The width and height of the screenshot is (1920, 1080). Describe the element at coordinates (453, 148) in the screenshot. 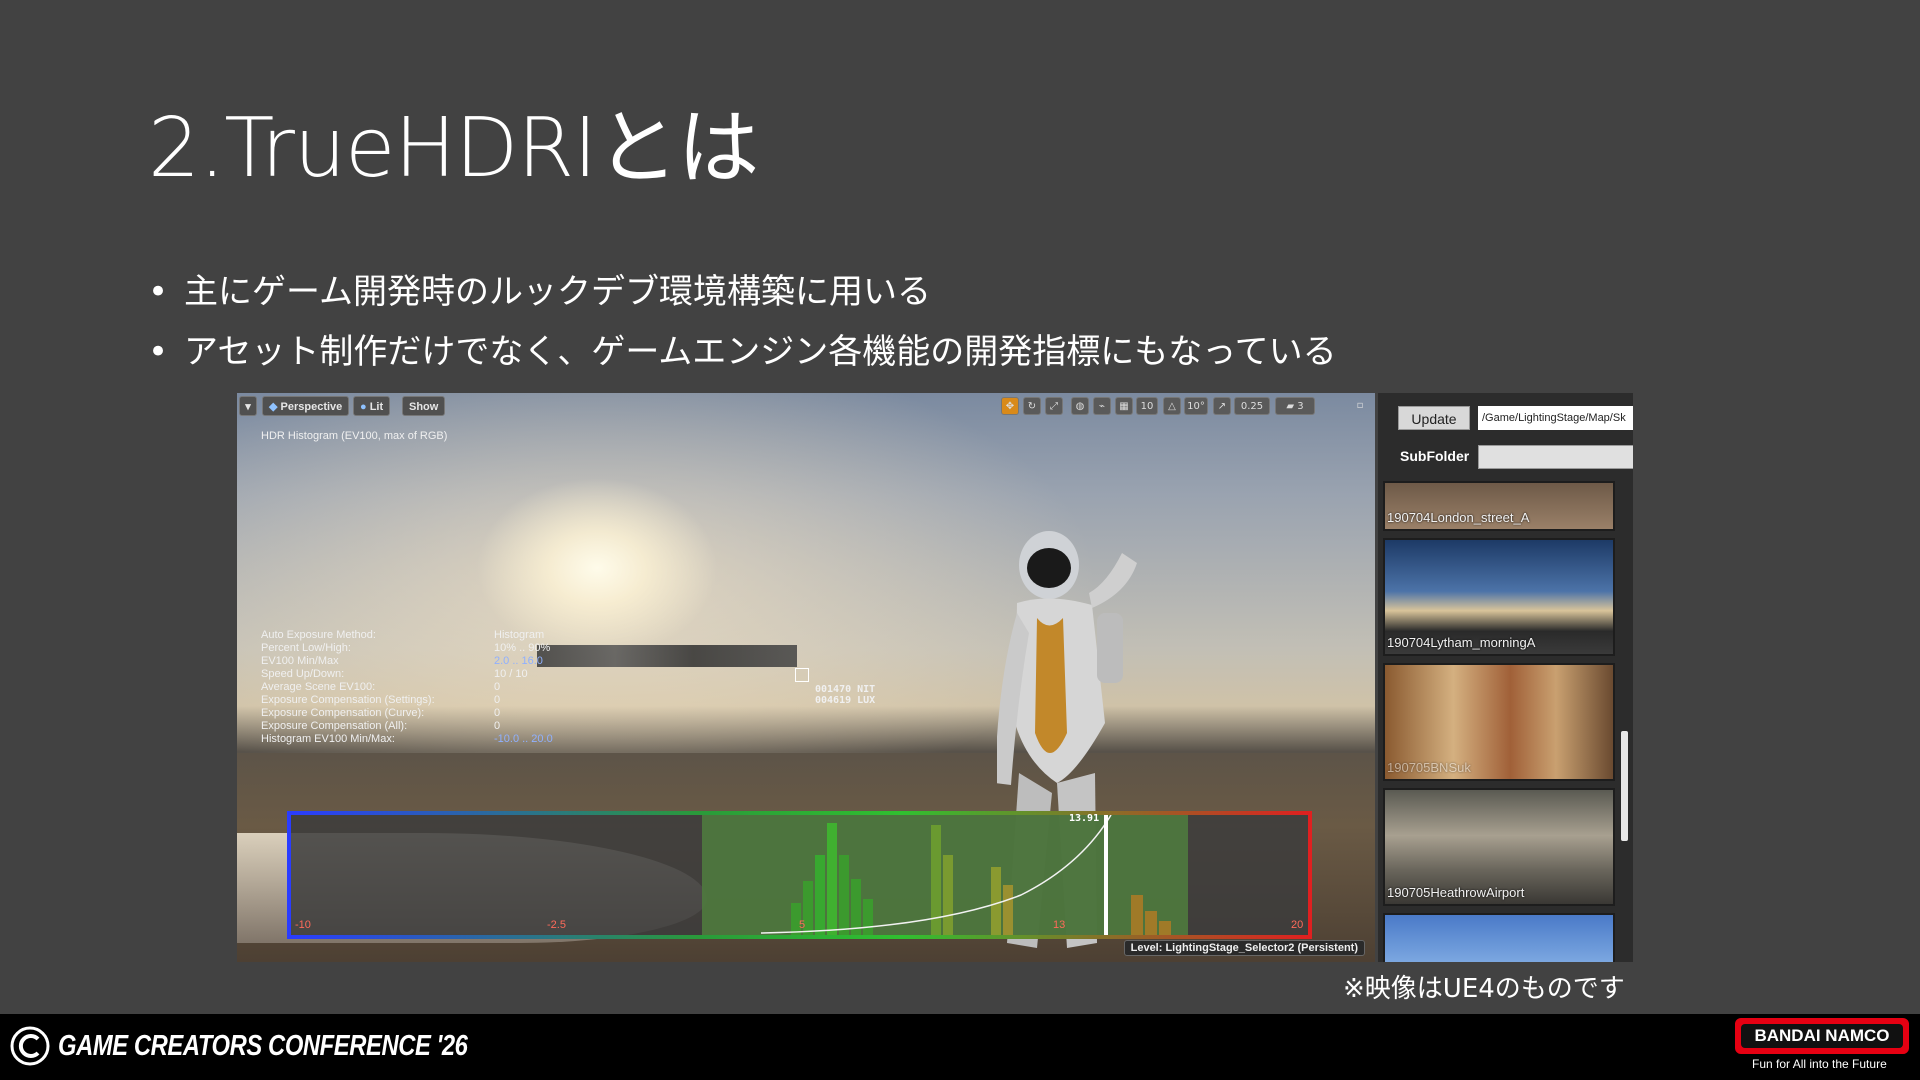

I see `slide-title: 2.TrueHDRIとは` at that location.